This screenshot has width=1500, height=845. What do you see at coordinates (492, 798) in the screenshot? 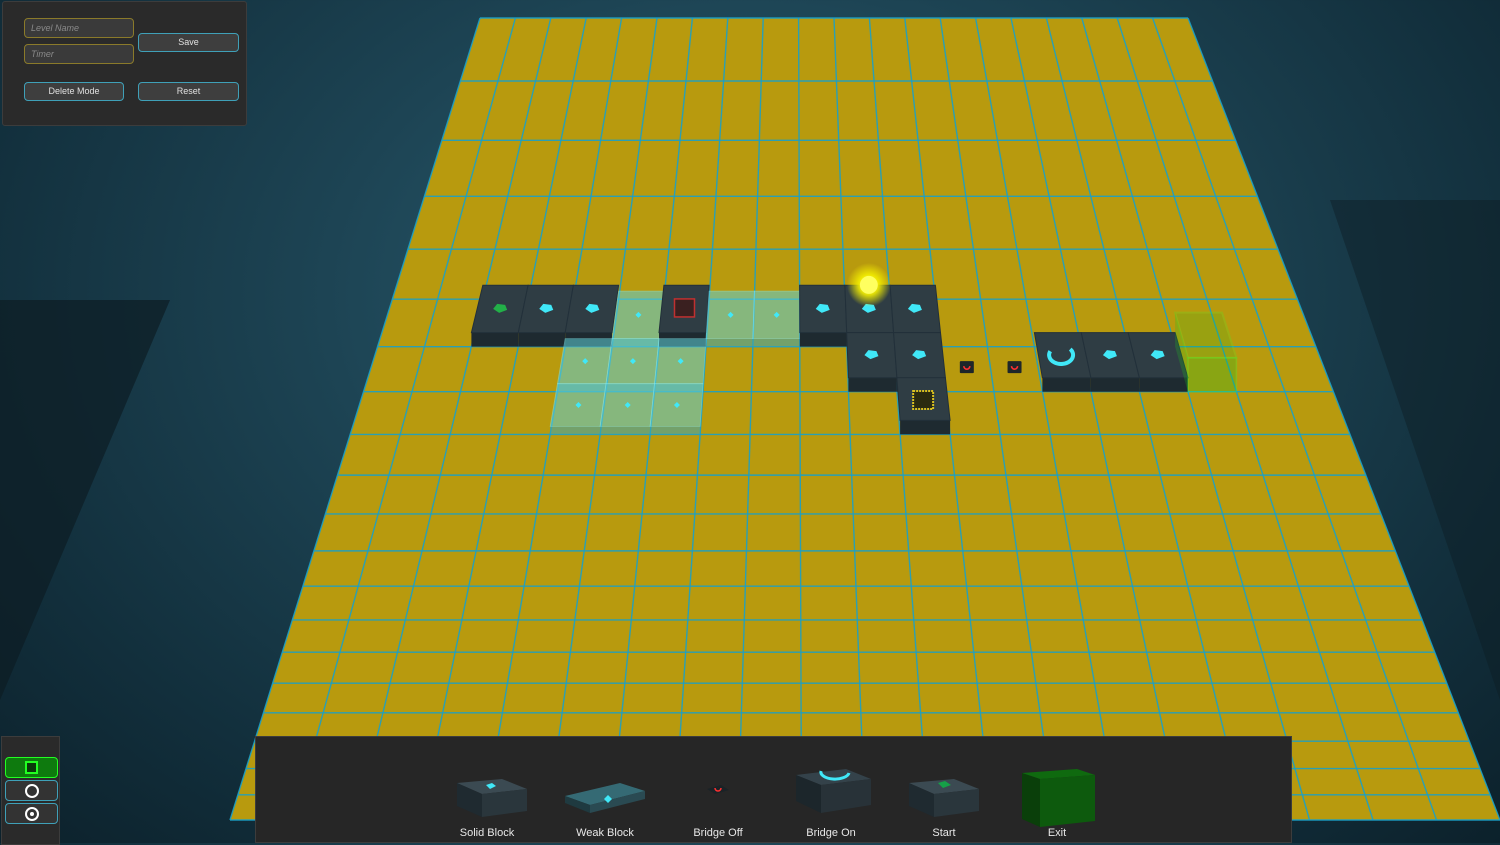
I see `solid-block-icon` at bounding box center [492, 798].